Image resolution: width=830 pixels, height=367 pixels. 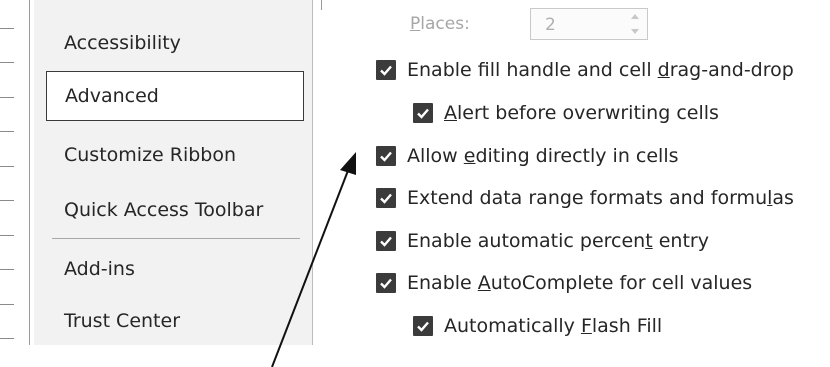 I want to click on option-label: Automatically Flash Fill, so click(x=553, y=326).